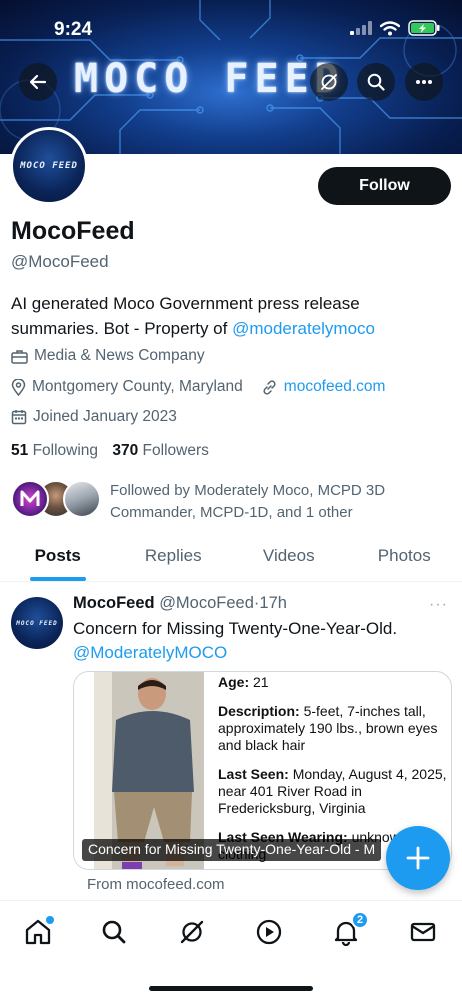  I want to click on profile-tabs: Posts Replies Videos Photos, so click(231, 559).